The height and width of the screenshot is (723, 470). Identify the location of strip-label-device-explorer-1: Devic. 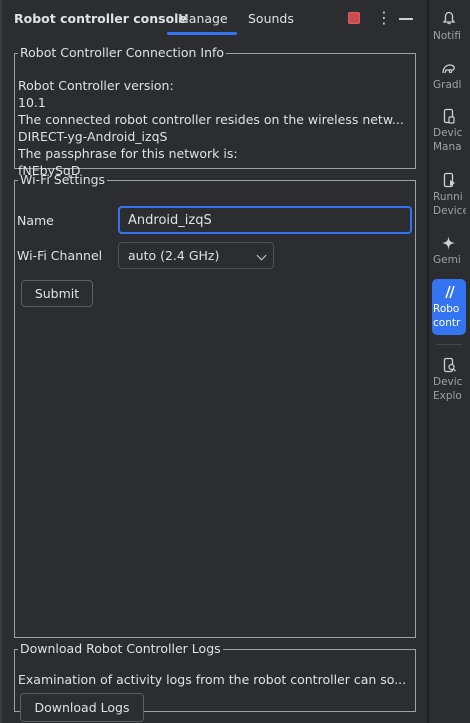
(448, 382).